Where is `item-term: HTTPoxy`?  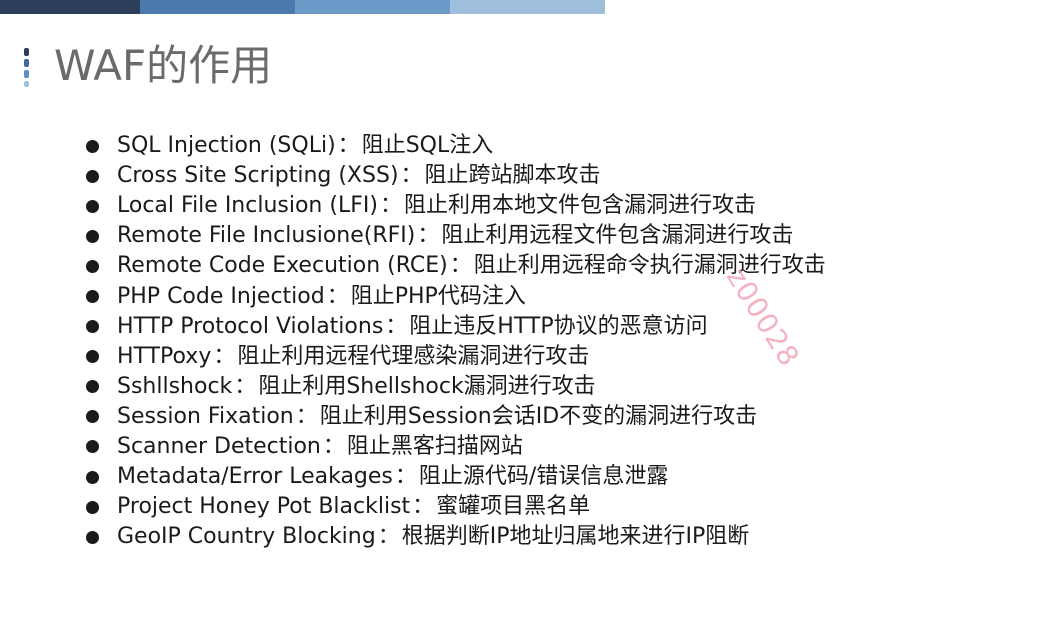 item-term: HTTPoxy is located at coordinates (164, 356).